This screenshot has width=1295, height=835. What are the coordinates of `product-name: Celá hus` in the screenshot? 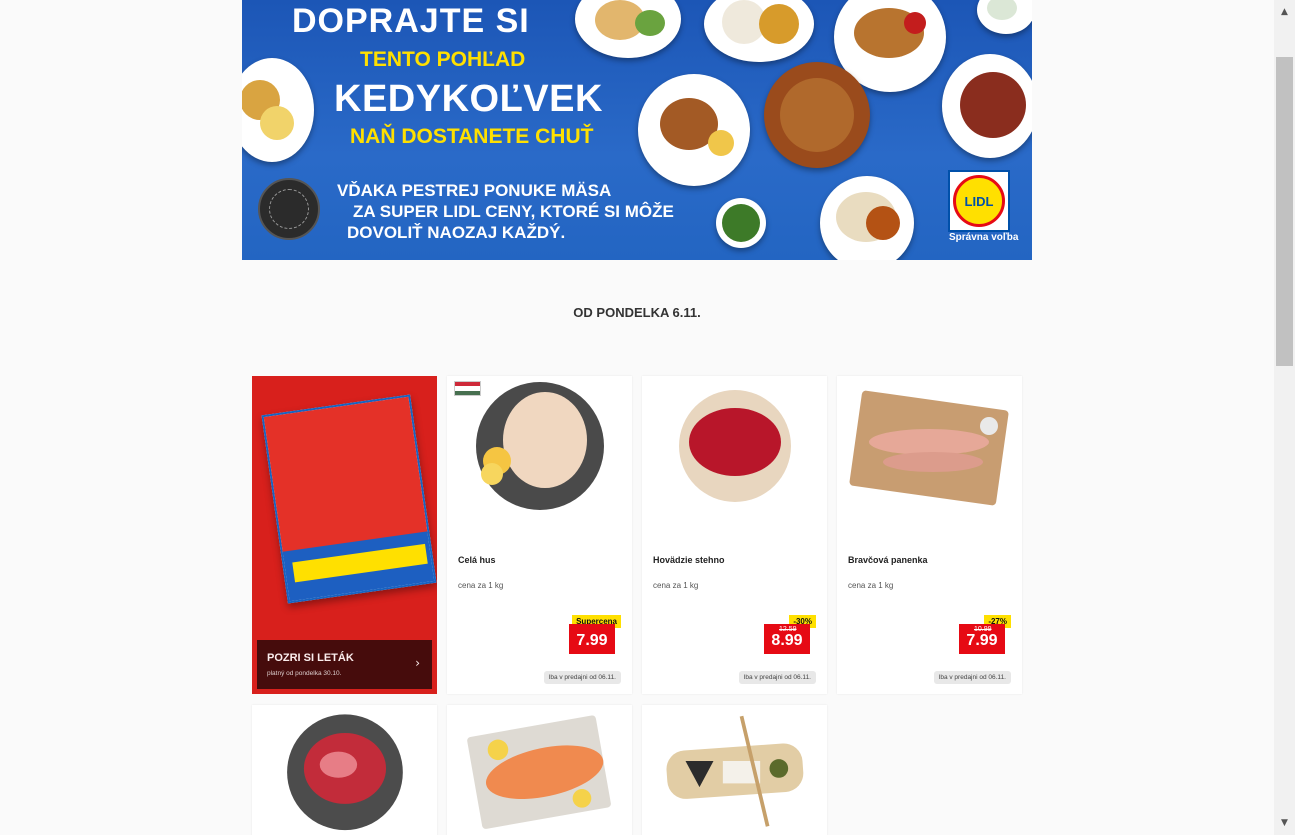 It's located at (477, 560).